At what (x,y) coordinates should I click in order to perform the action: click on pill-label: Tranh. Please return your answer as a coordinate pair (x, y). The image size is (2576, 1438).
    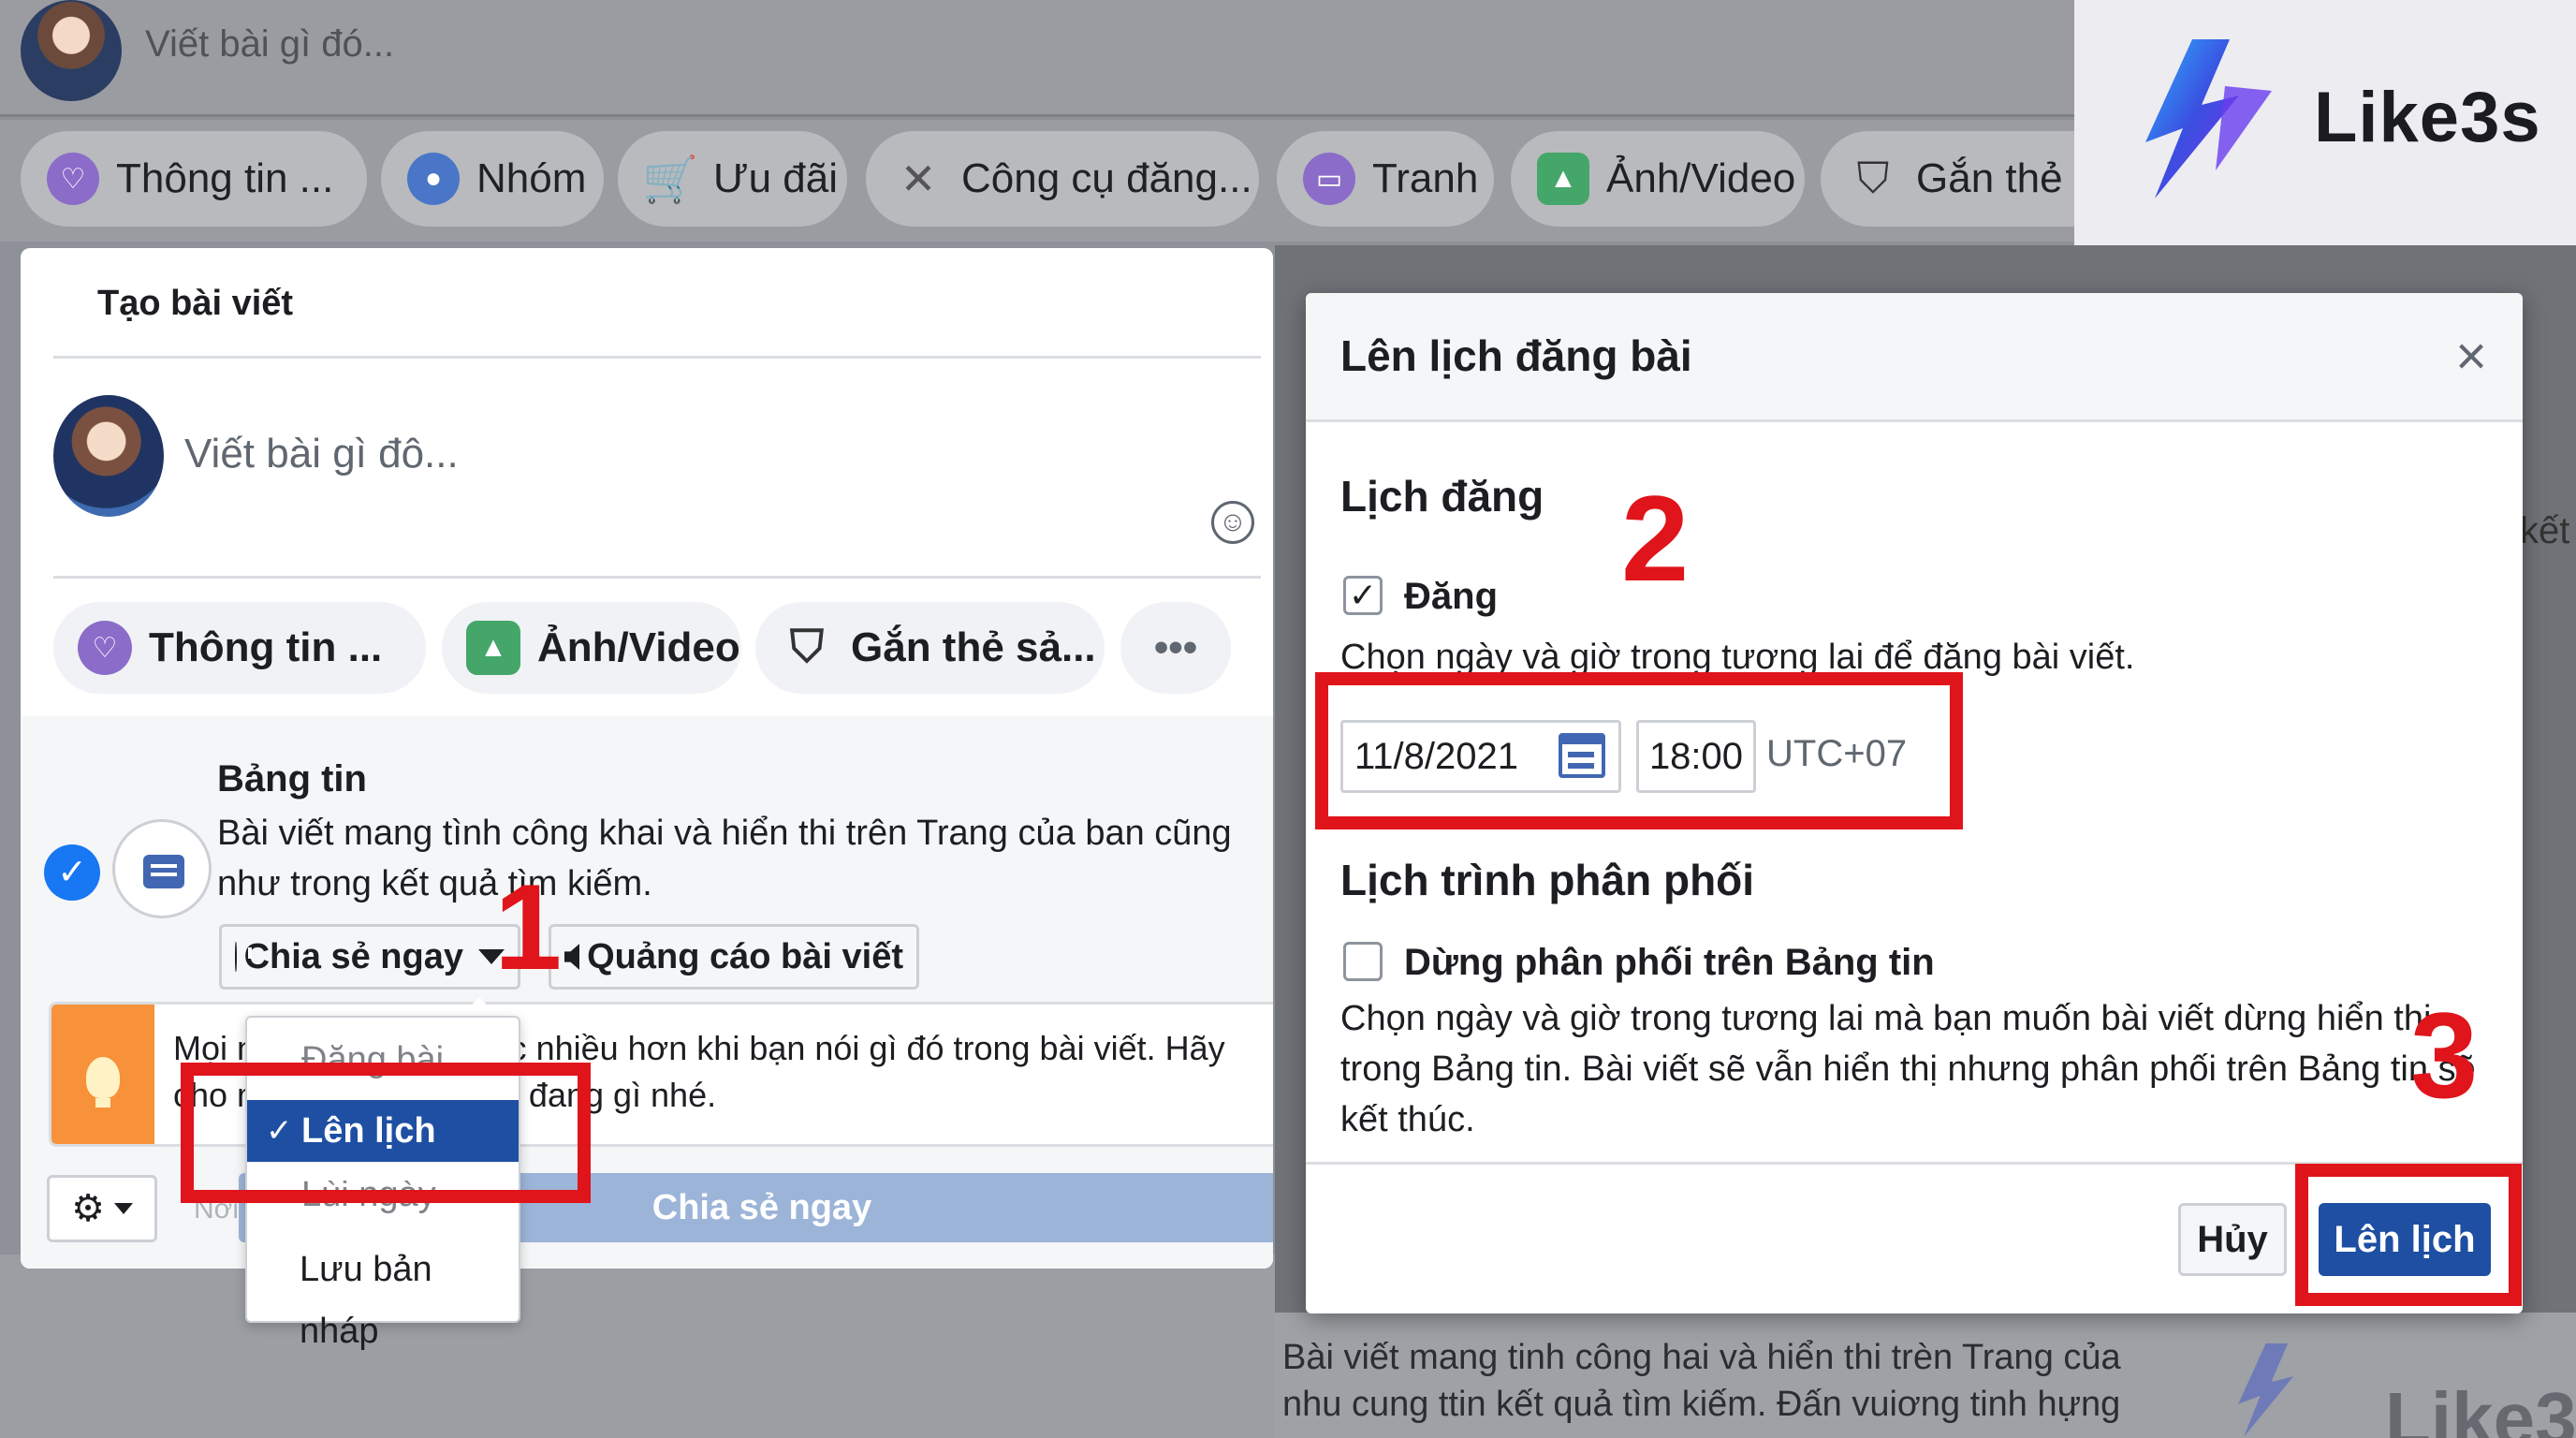
    Looking at the image, I should click on (1425, 178).